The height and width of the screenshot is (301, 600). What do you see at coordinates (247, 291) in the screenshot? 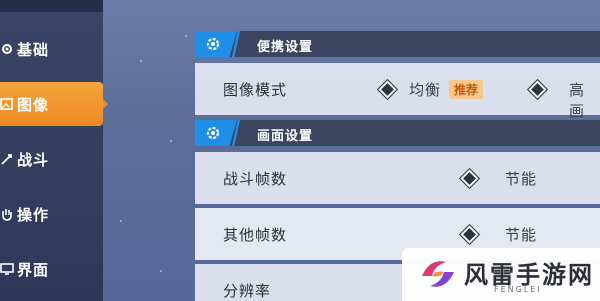
I see `setting-label: 分辨率` at bounding box center [247, 291].